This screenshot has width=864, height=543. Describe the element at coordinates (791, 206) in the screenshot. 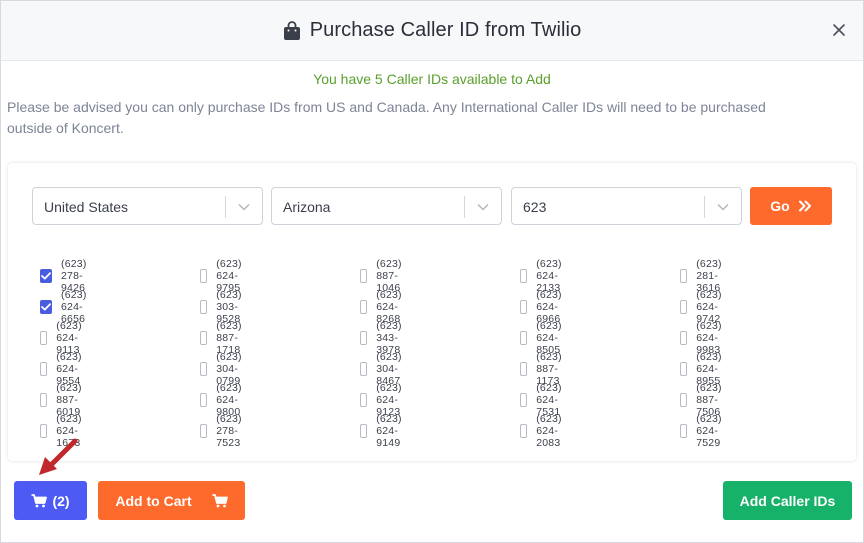

I see `go-button: Go` at that location.